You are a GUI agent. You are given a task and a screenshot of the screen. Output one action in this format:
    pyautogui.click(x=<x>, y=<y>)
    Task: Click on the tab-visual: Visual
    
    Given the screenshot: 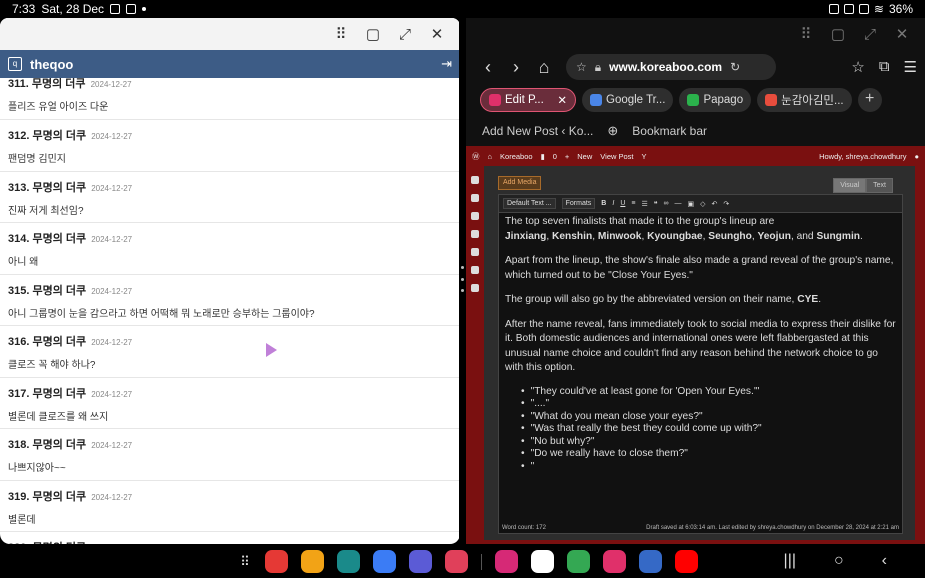 What is the action you would take?
    pyautogui.click(x=850, y=185)
    